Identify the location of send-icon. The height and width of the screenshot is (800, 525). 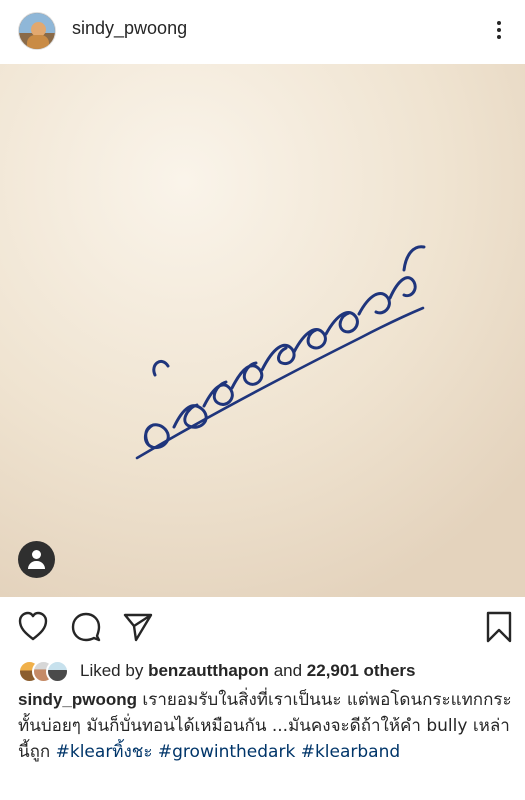
(138, 627).